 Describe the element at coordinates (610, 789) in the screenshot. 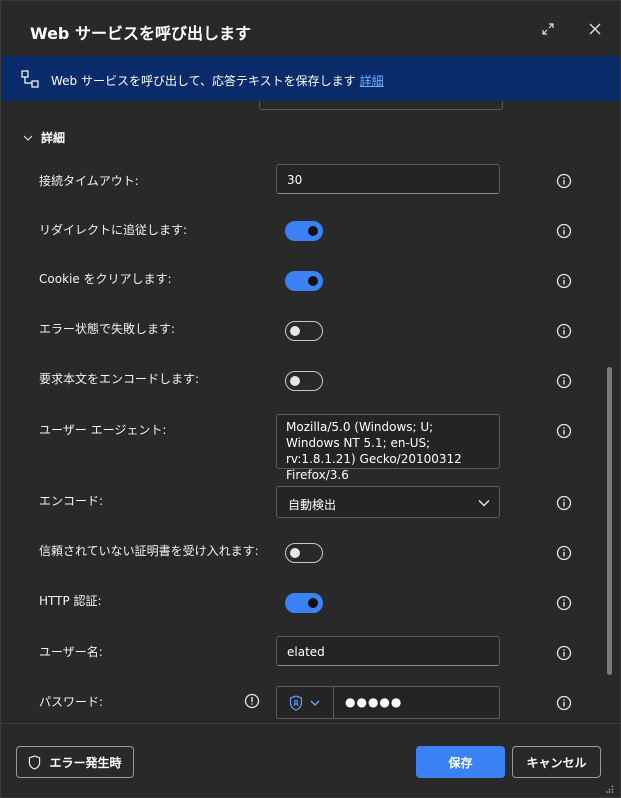

I see `resize-grip-icon` at that location.